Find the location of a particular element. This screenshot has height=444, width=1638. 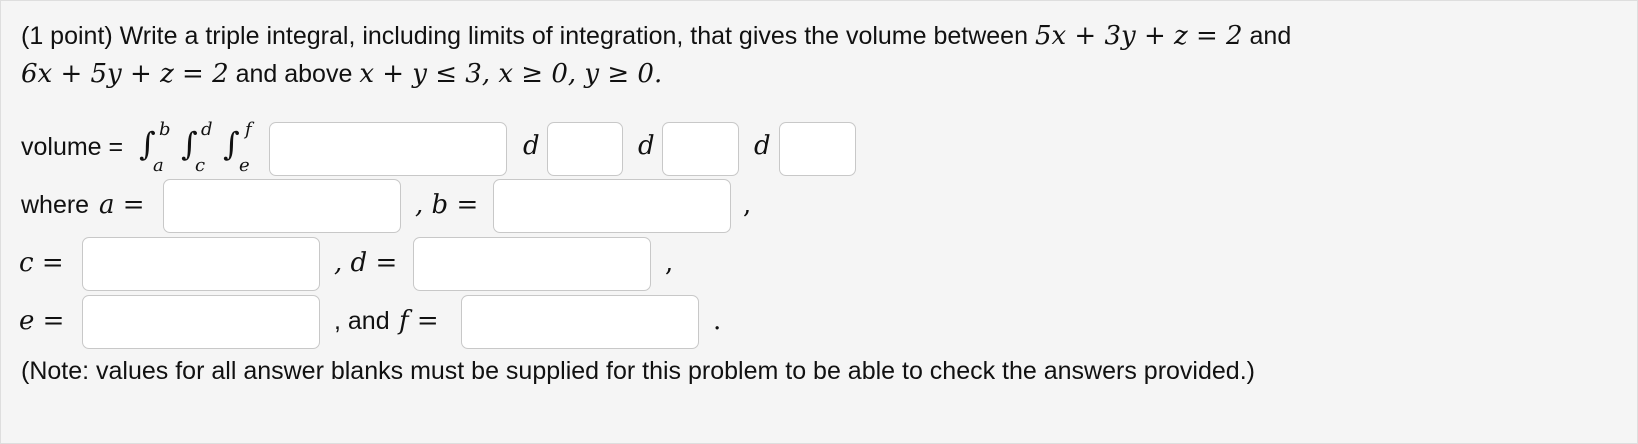

upper-limit-d: d is located at coordinates (207, 129).